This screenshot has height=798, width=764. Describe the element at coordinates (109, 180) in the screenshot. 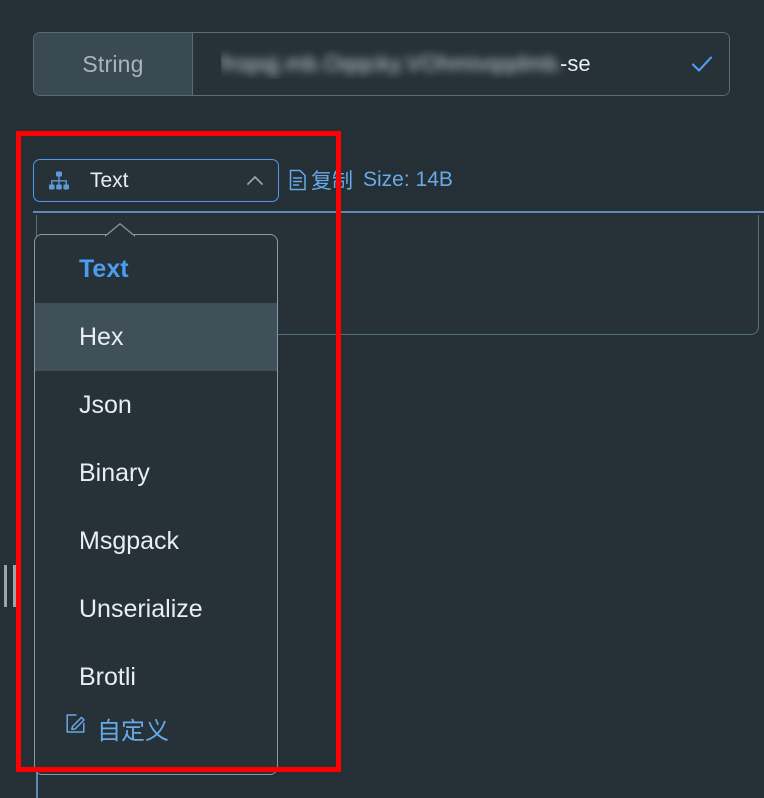

I see `format-selector-label: Text` at that location.